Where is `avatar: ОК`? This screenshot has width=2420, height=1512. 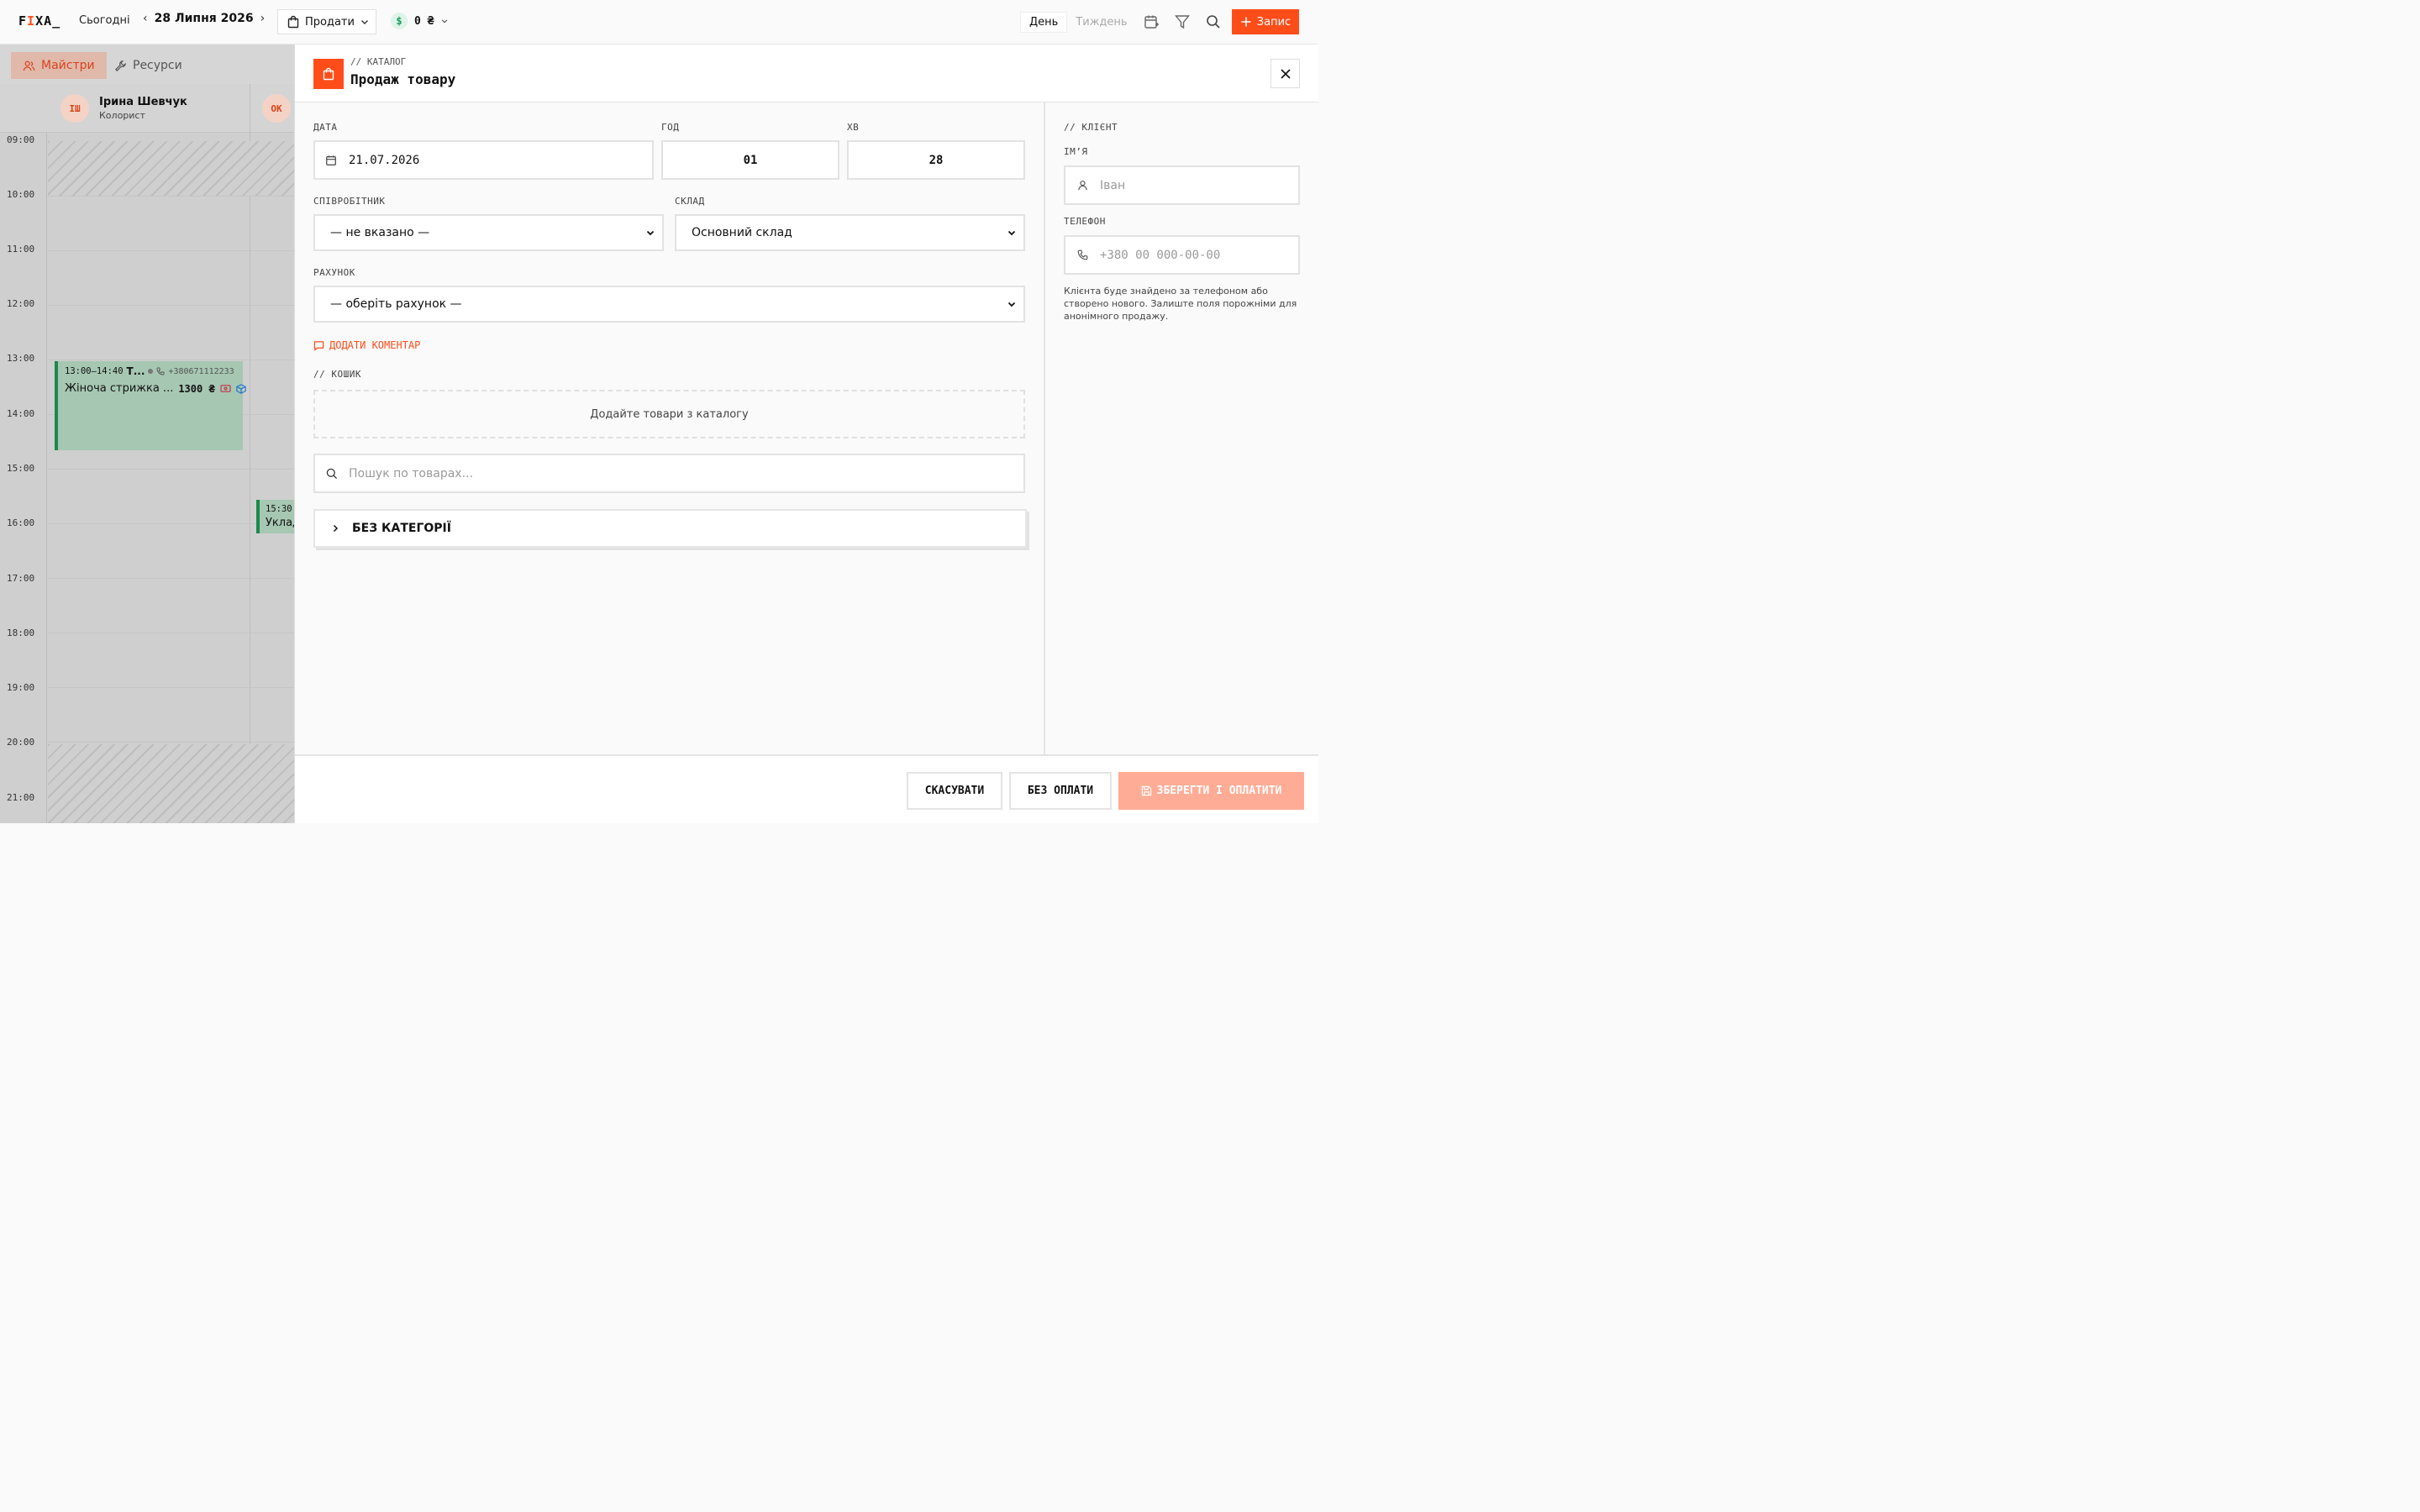
avatar: ОК is located at coordinates (276, 108).